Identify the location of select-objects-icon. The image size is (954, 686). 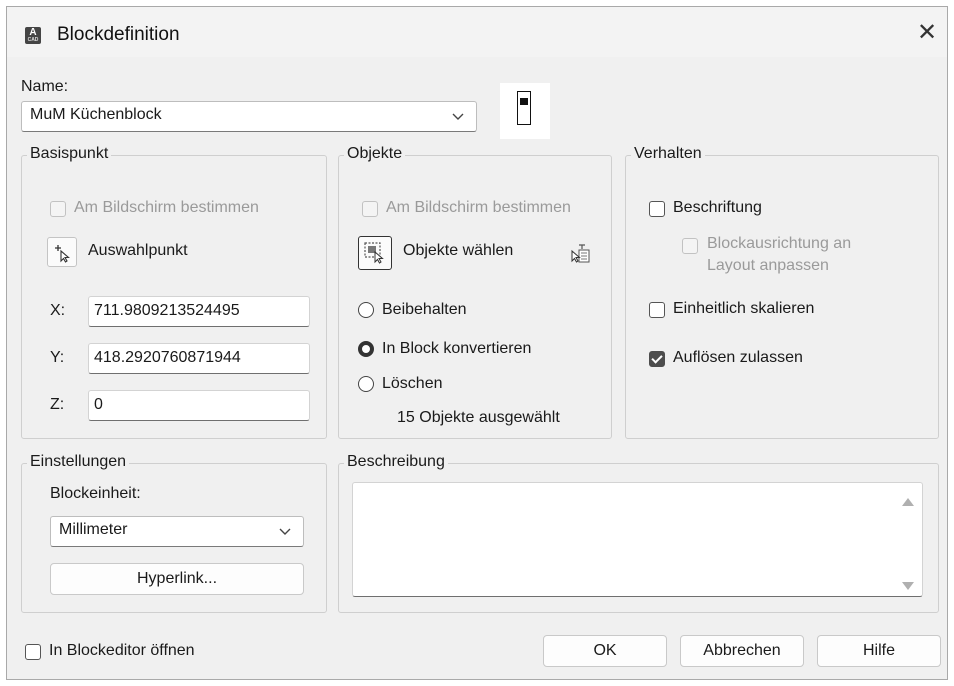
(374, 253).